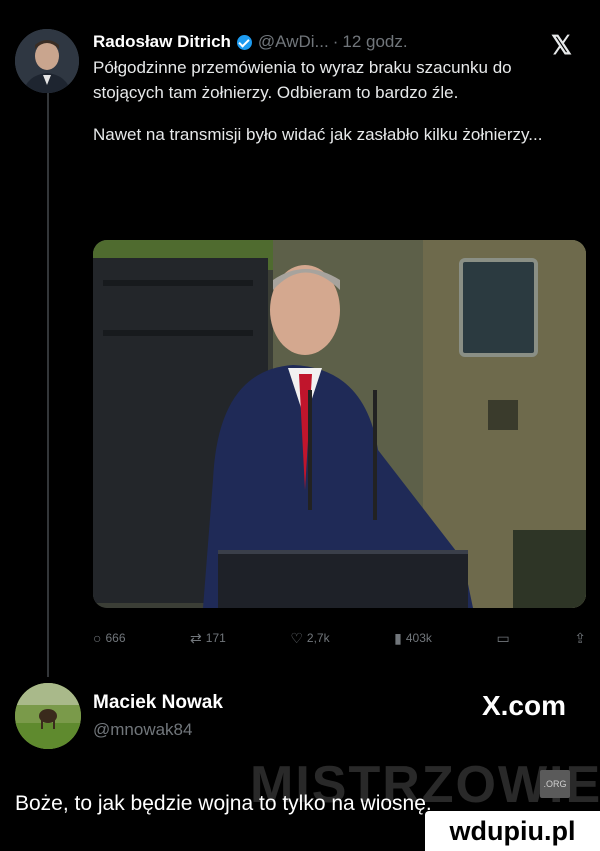  I want to click on footer-site-label: wdupiu.pl, so click(512, 831).